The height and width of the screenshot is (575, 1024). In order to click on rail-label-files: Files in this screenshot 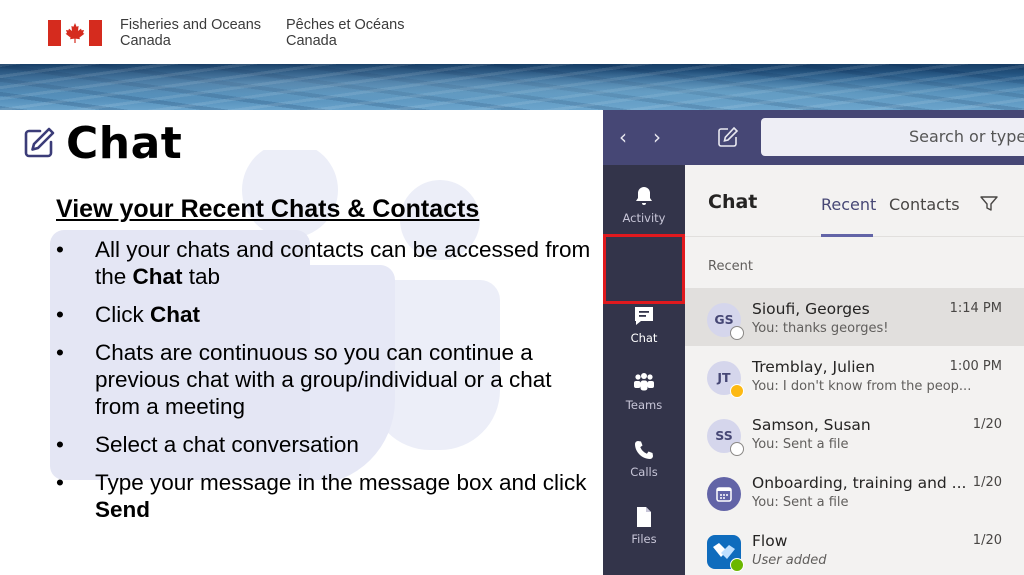, I will do `click(644, 539)`.